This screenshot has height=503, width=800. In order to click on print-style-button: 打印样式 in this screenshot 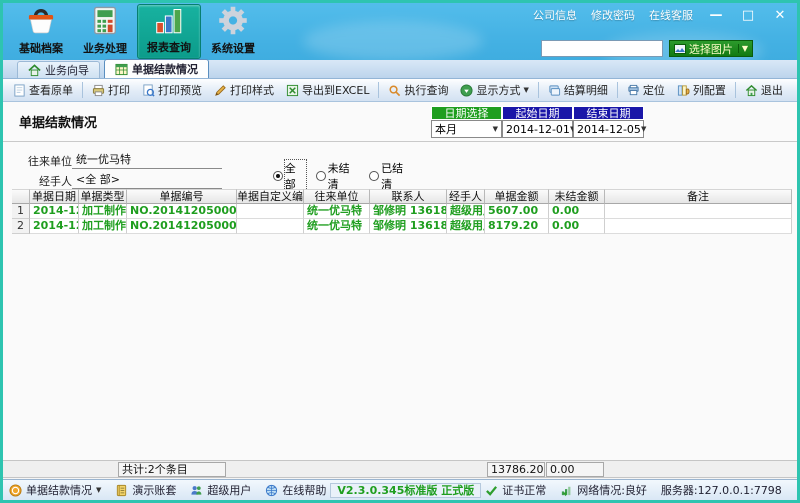, I will do `click(244, 90)`.